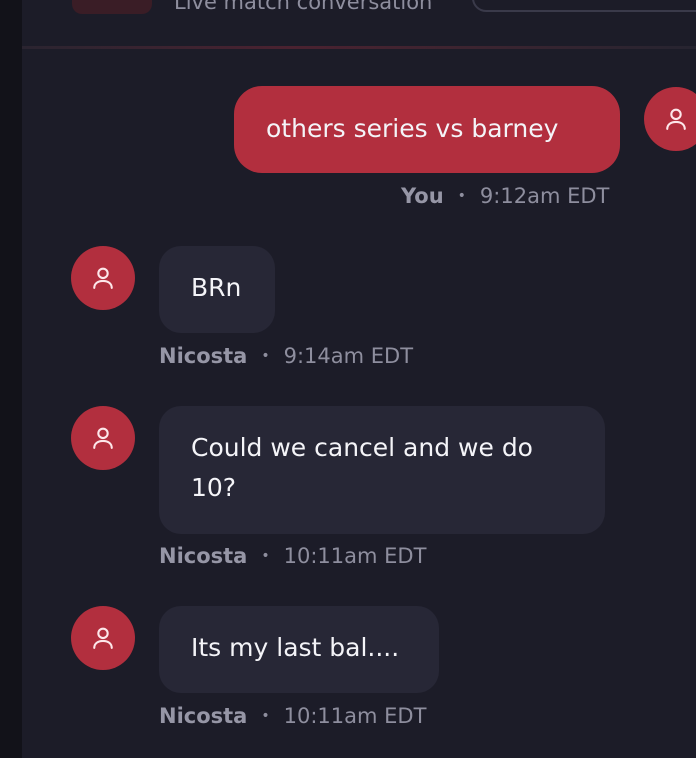 The height and width of the screenshot is (758, 696). Describe the element at coordinates (112, 7) in the screenshot. I see `header-avatar` at that location.